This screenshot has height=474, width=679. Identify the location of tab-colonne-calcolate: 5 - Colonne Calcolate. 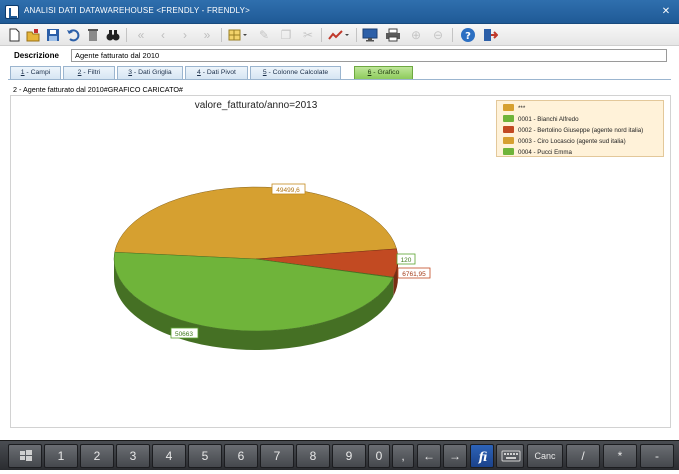
(295, 72).